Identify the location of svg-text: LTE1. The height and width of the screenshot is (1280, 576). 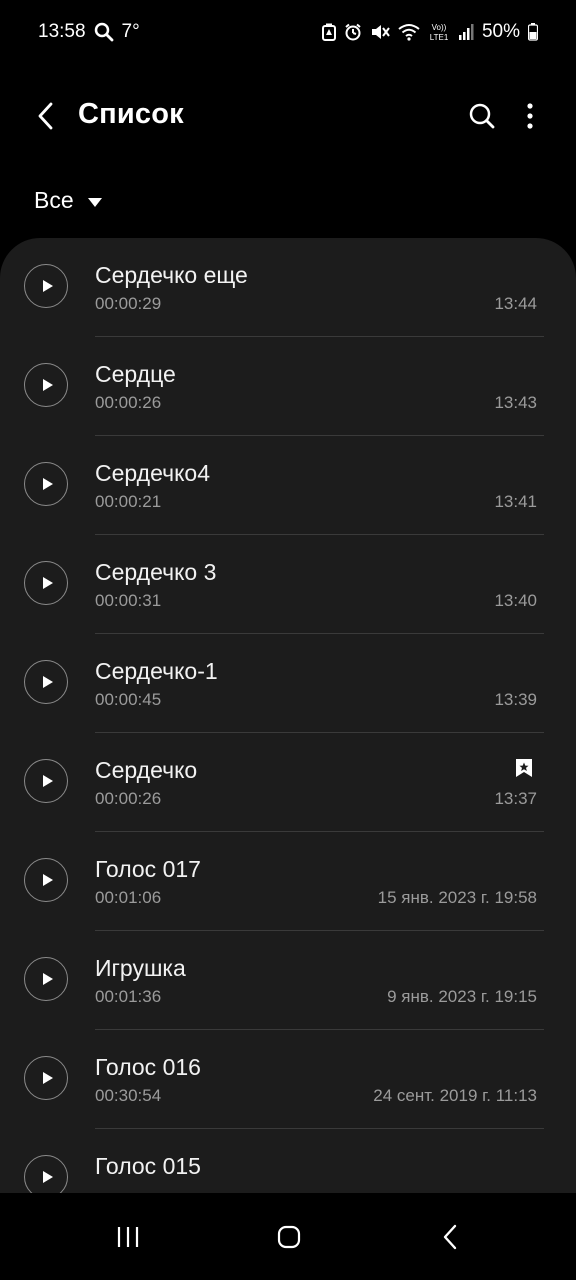
(439, 37).